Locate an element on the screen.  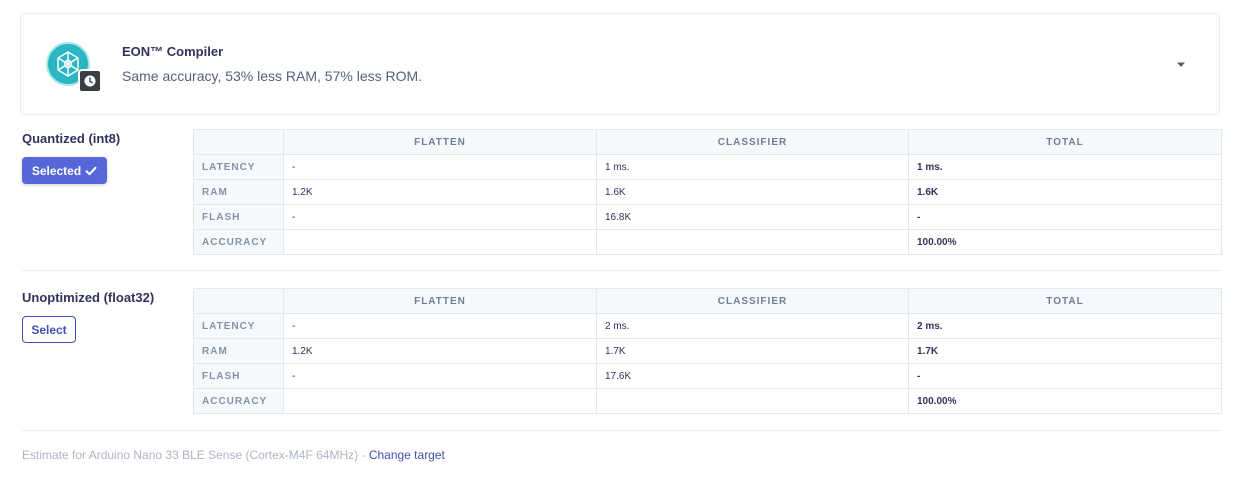
variant-label-quantized: Quantized (int8) is located at coordinates (71, 138).